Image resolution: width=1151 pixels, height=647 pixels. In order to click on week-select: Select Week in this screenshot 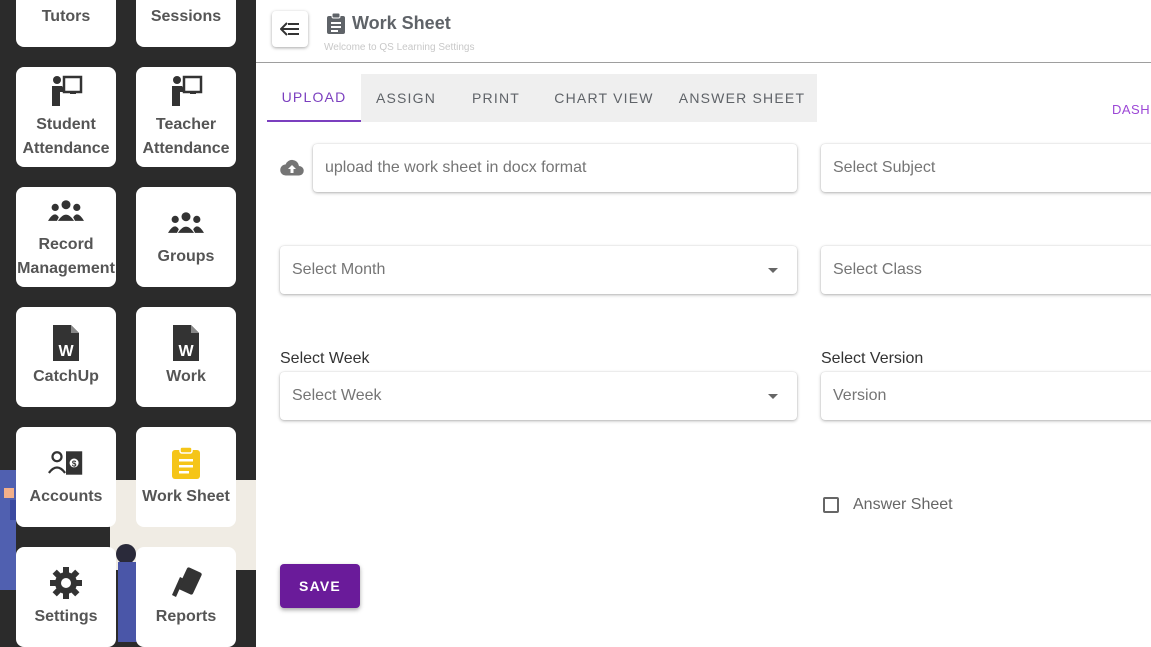, I will do `click(538, 396)`.